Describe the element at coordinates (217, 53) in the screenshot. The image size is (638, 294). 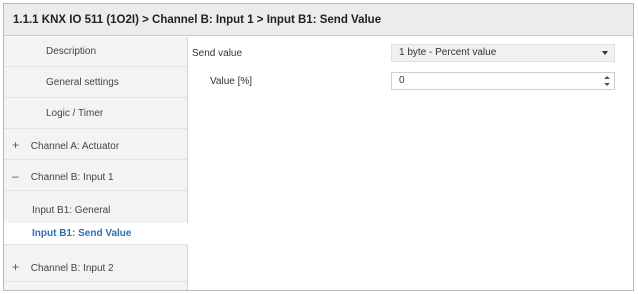
I see `send-value-label: Send value` at that location.